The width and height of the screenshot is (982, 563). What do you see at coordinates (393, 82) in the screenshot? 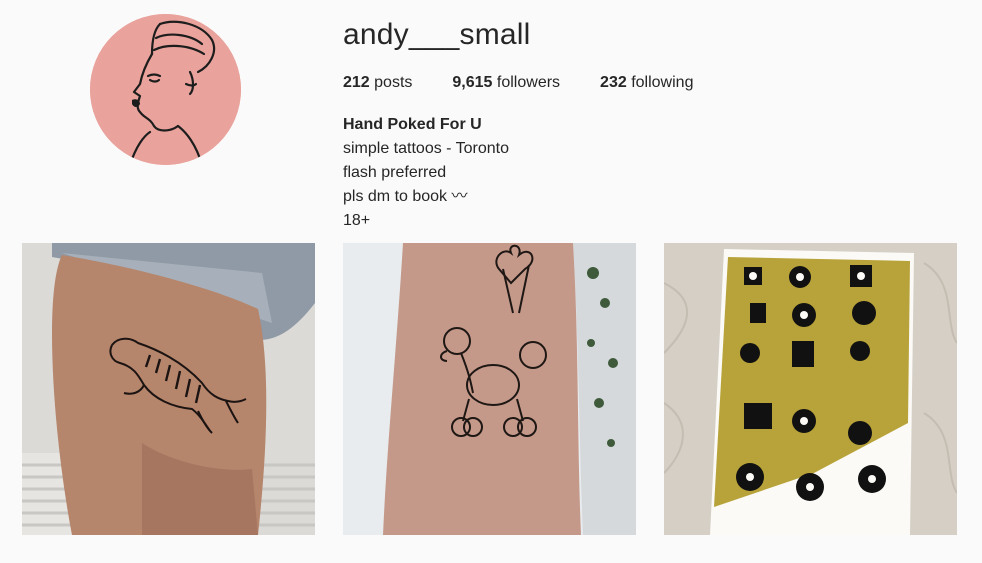
I see `posts-label: posts` at bounding box center [393, 82].